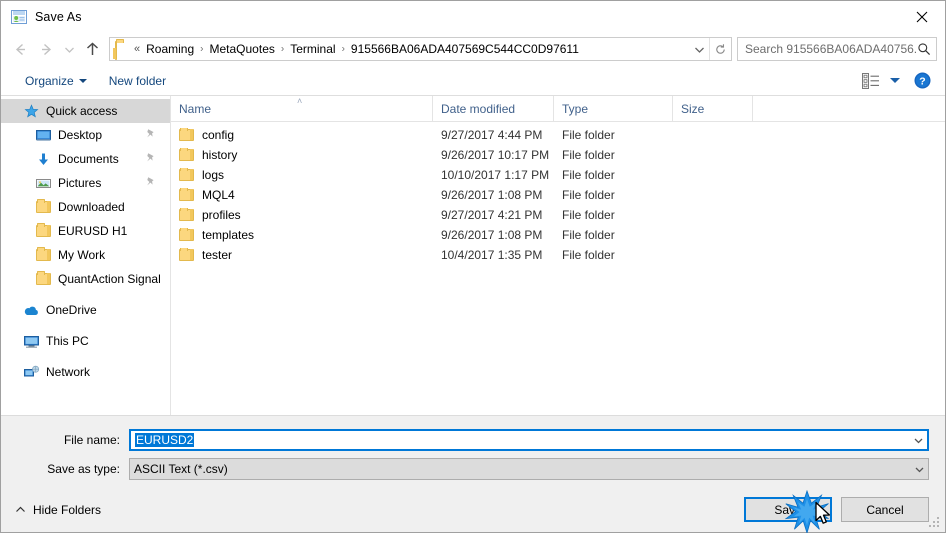 The image size is (946, 533). Describe the element at coordinates (720, 49) in the screenshot. I see `refresh-button` at that location.